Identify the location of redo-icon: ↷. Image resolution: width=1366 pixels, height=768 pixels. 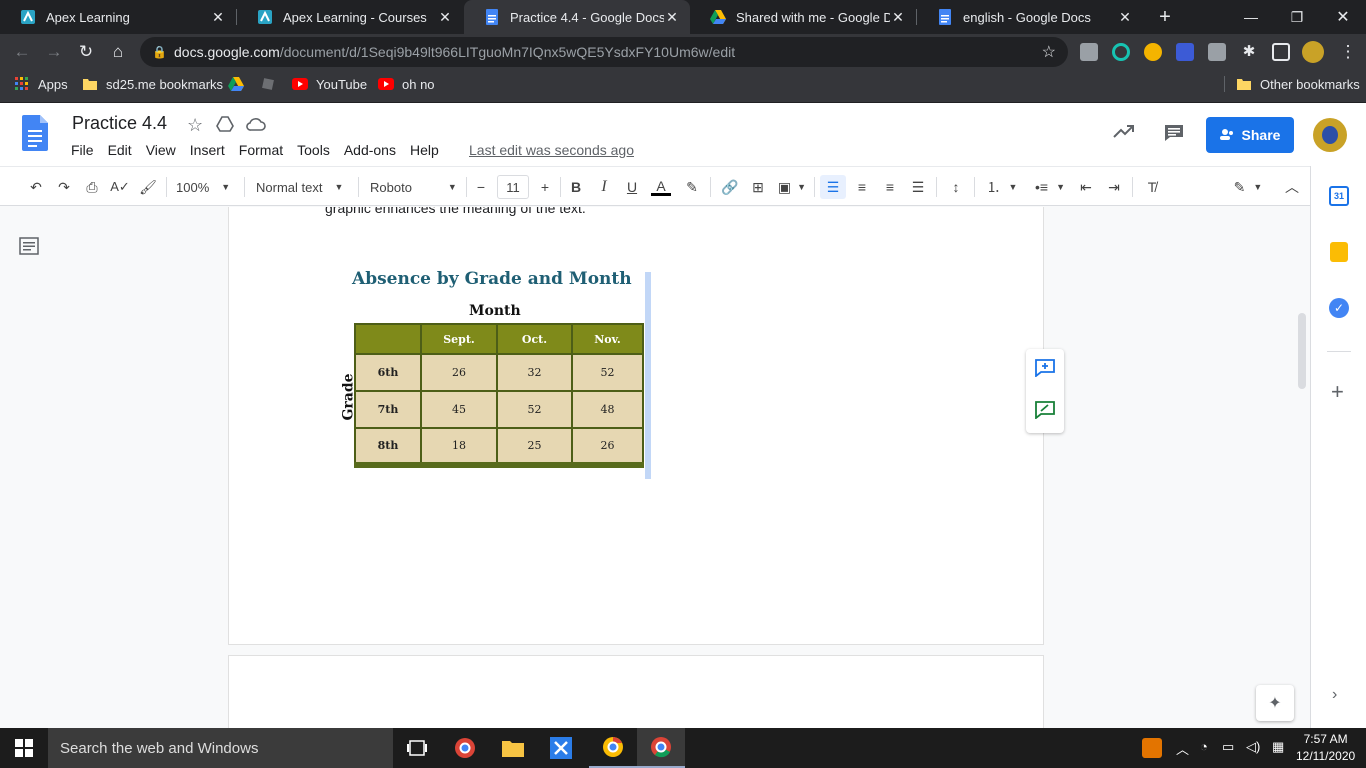
(64, 187).